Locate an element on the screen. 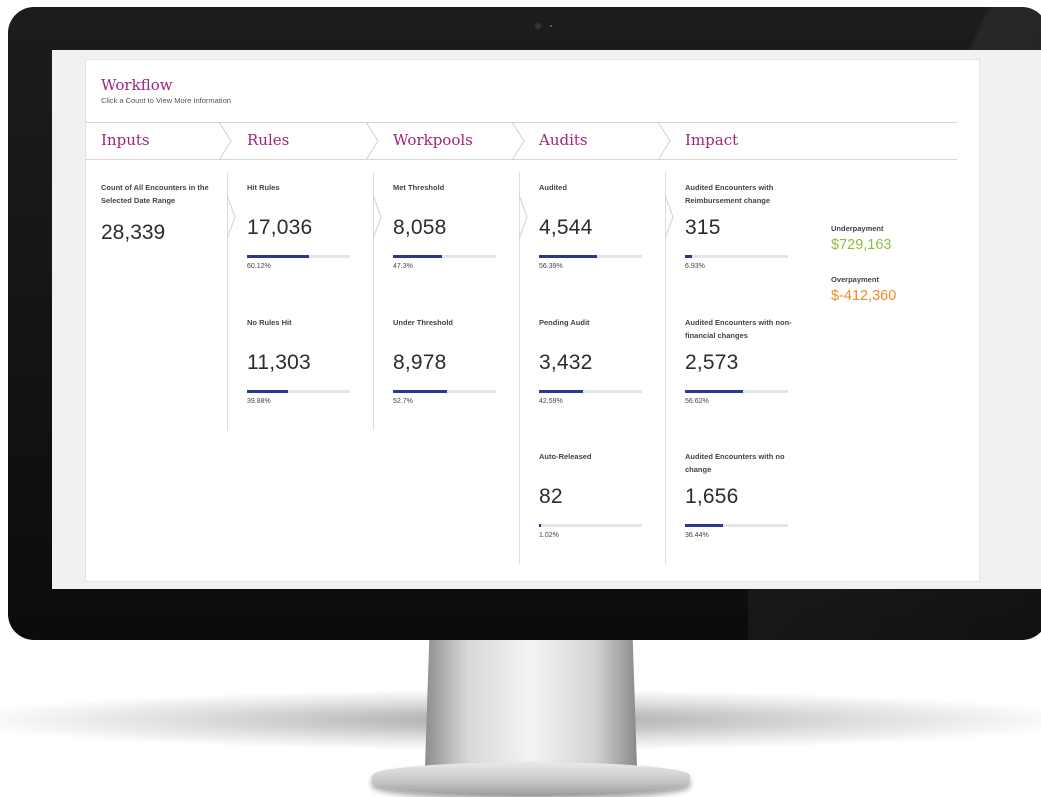 This screenshot has height=797, width=1041. camera-icon is located at coordinates (538, 26).